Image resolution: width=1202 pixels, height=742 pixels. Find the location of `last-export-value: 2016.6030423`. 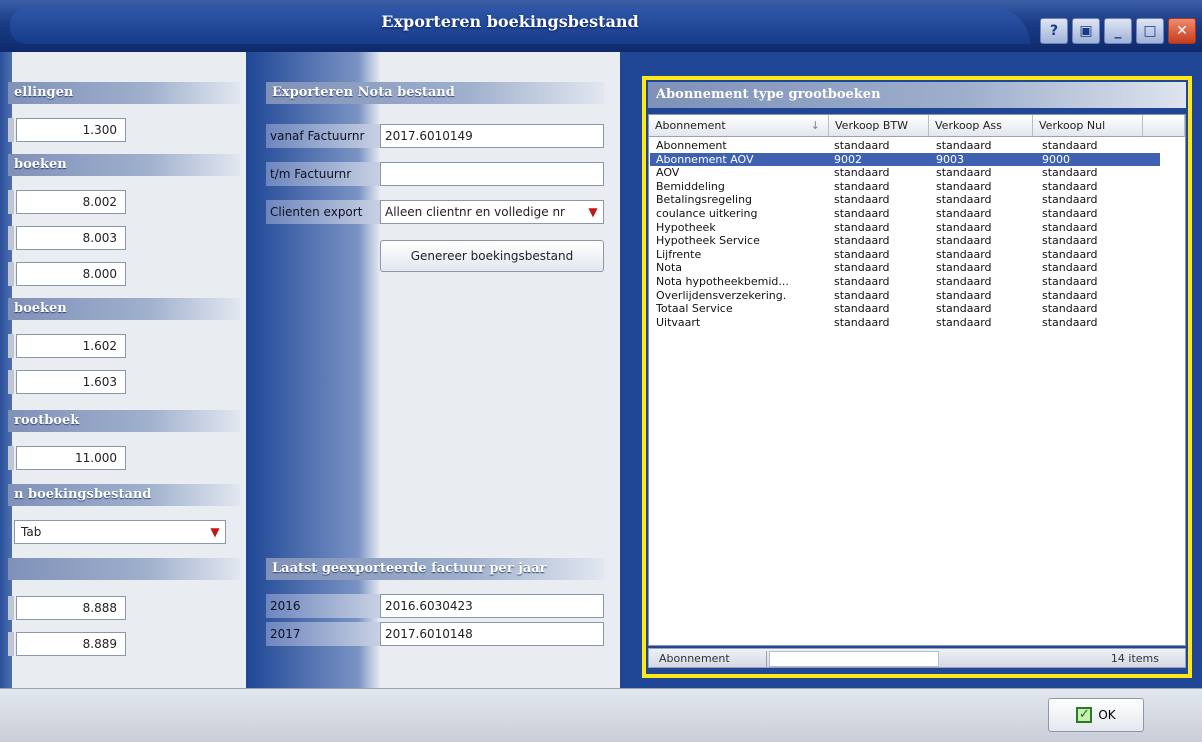

last-export-value: 2016.6030423 is located at coordinates (492, 606).